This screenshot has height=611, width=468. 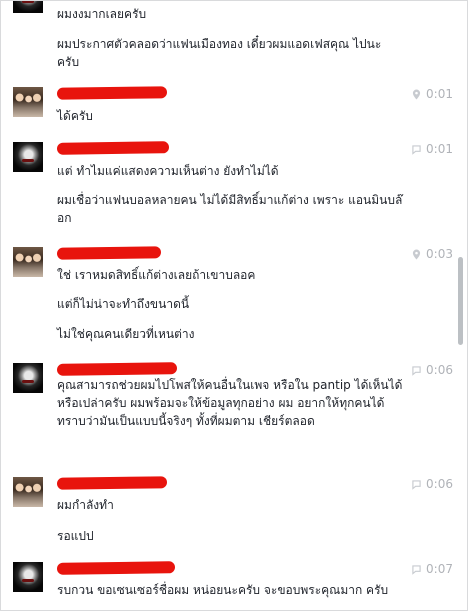 What do you see at coordinates (75, 116) in the screenshot?
I see `message-text: ได้ครับ` at bounding box center [75, 116].